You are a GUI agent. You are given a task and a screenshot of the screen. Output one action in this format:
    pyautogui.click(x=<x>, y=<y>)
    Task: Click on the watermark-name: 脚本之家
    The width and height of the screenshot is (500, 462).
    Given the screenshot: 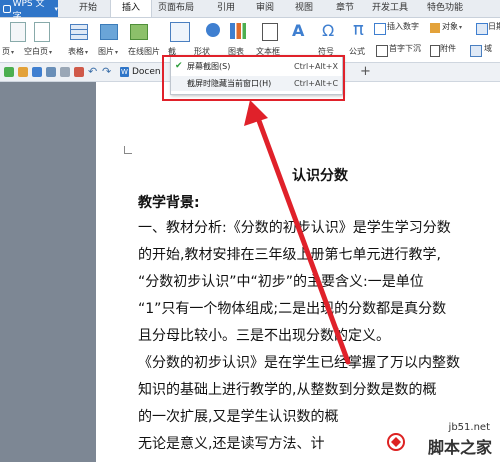 What is the action you would take?
    pyautogui.click(x=459, y=447)
    